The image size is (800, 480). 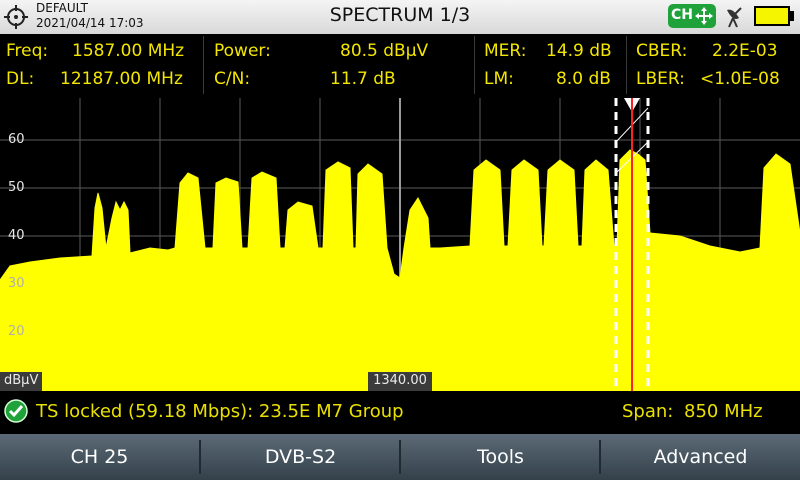 What do you see at coordinates (220, 411) in the screenshot?
I see `ts-lock-status: TS locked (59.18 Mbps): 23.5E M7 Group` at bounding box center [220, 411].